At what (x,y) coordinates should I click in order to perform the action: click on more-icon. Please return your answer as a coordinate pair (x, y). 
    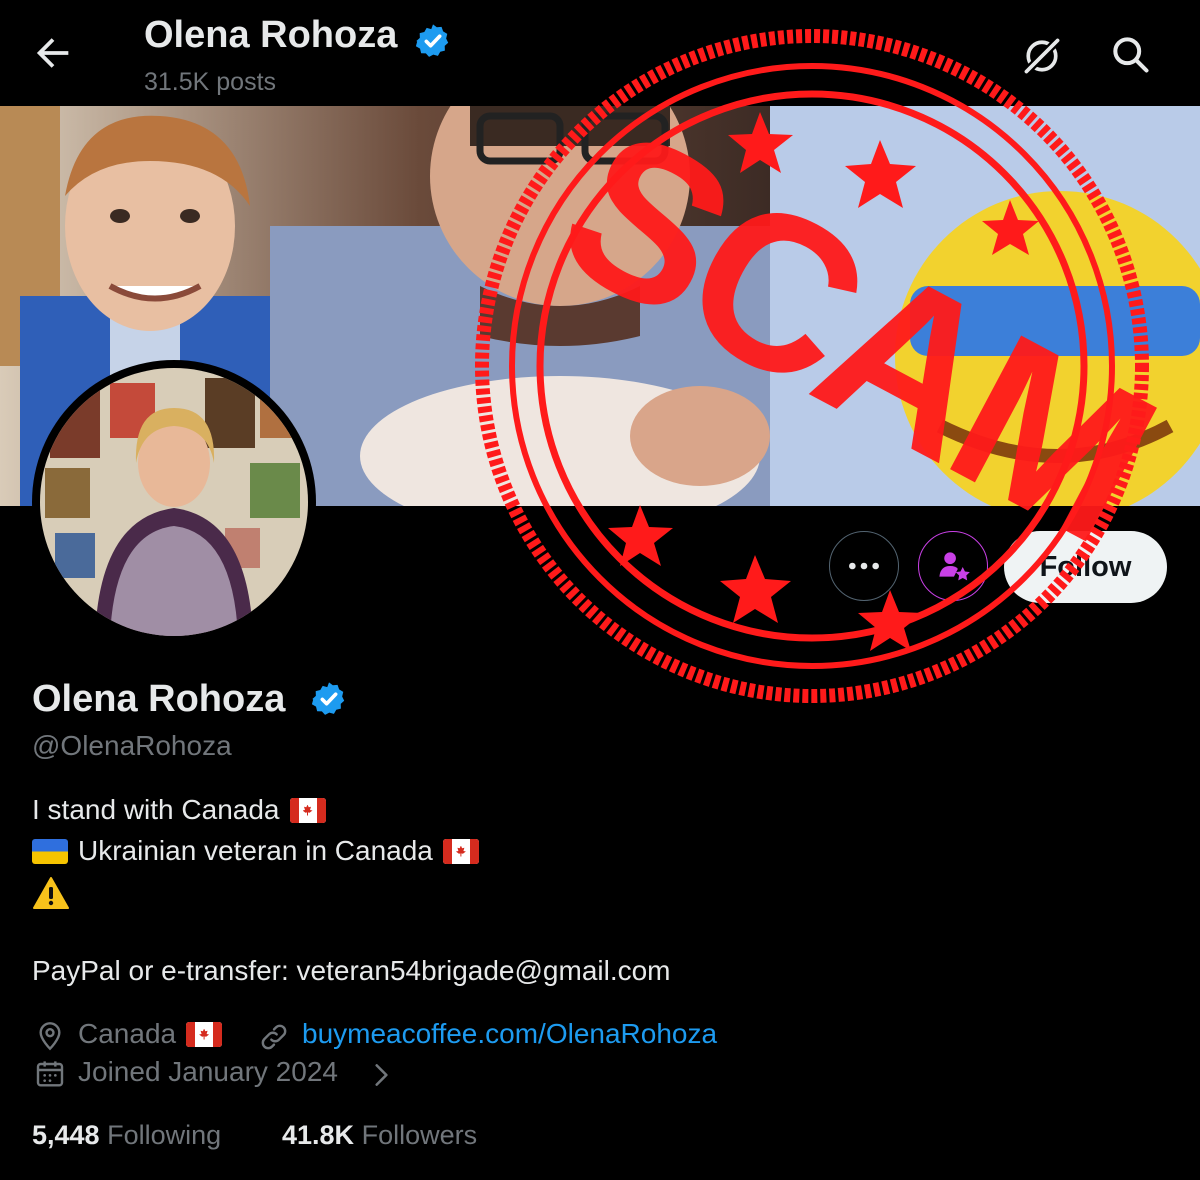
    Looking at the image, I should click on (864, 566).